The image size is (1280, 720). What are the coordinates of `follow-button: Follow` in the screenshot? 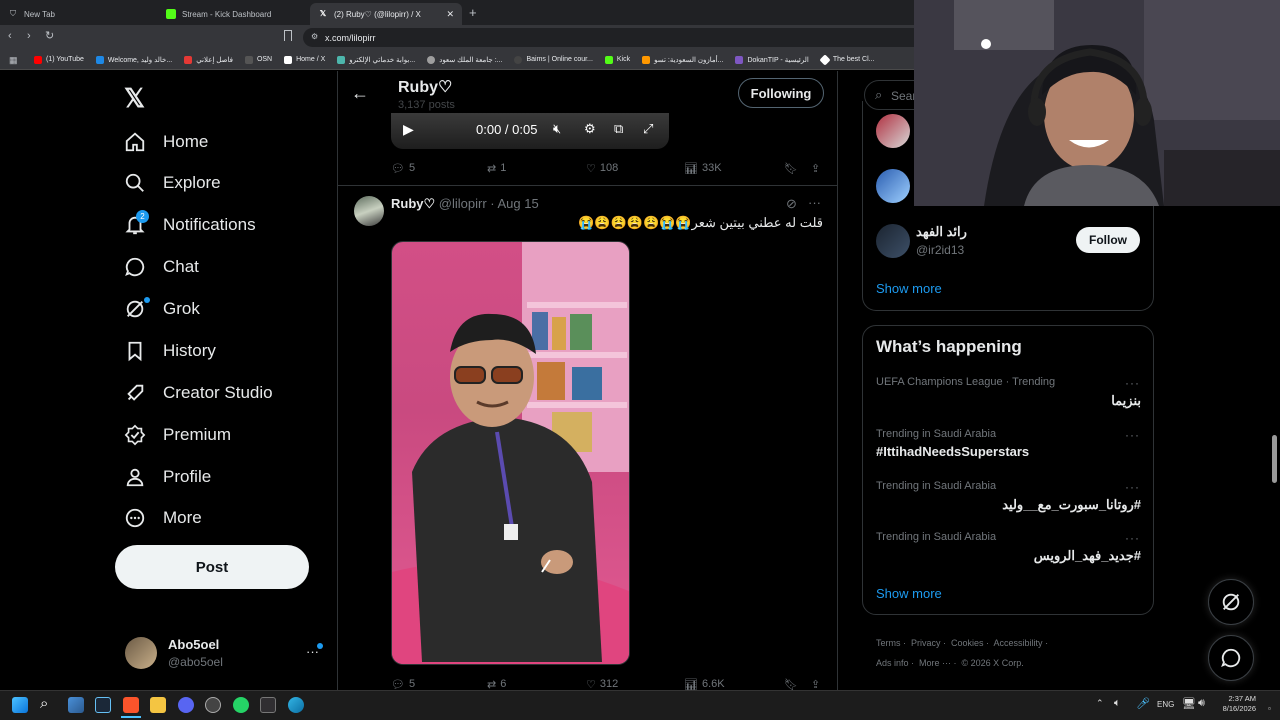 It's located at (1108, 240).